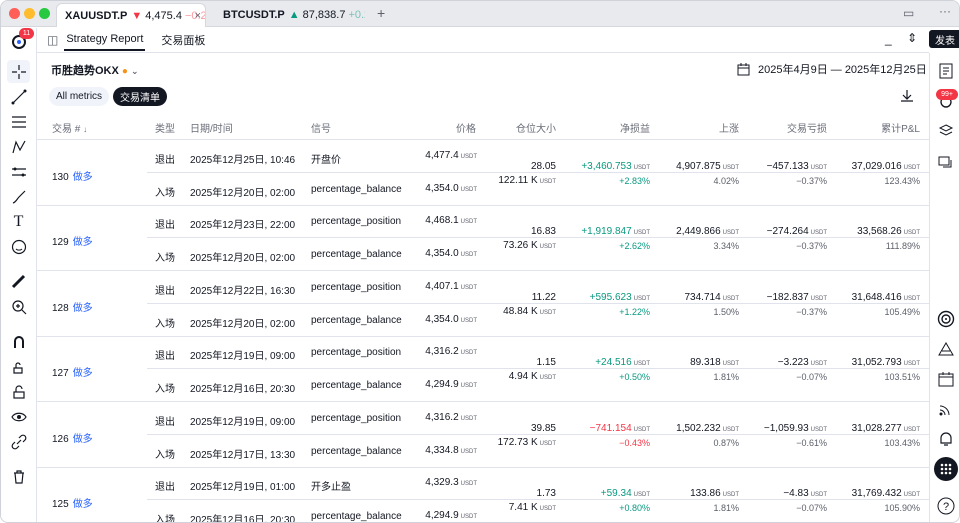  Describe the element at coordinates (18, 96) in the screenshot. I see `trend-line-icon` at that location.